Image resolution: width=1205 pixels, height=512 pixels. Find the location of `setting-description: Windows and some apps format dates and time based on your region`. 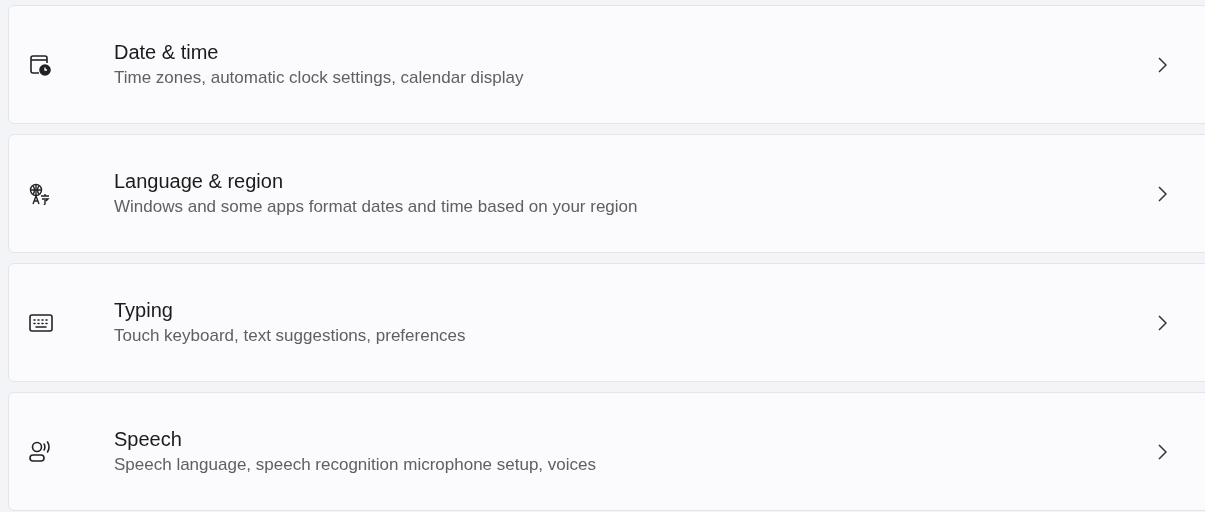

setting-description: Windows and some apps format dates and time based on your region is located at coordinates (376, 207).